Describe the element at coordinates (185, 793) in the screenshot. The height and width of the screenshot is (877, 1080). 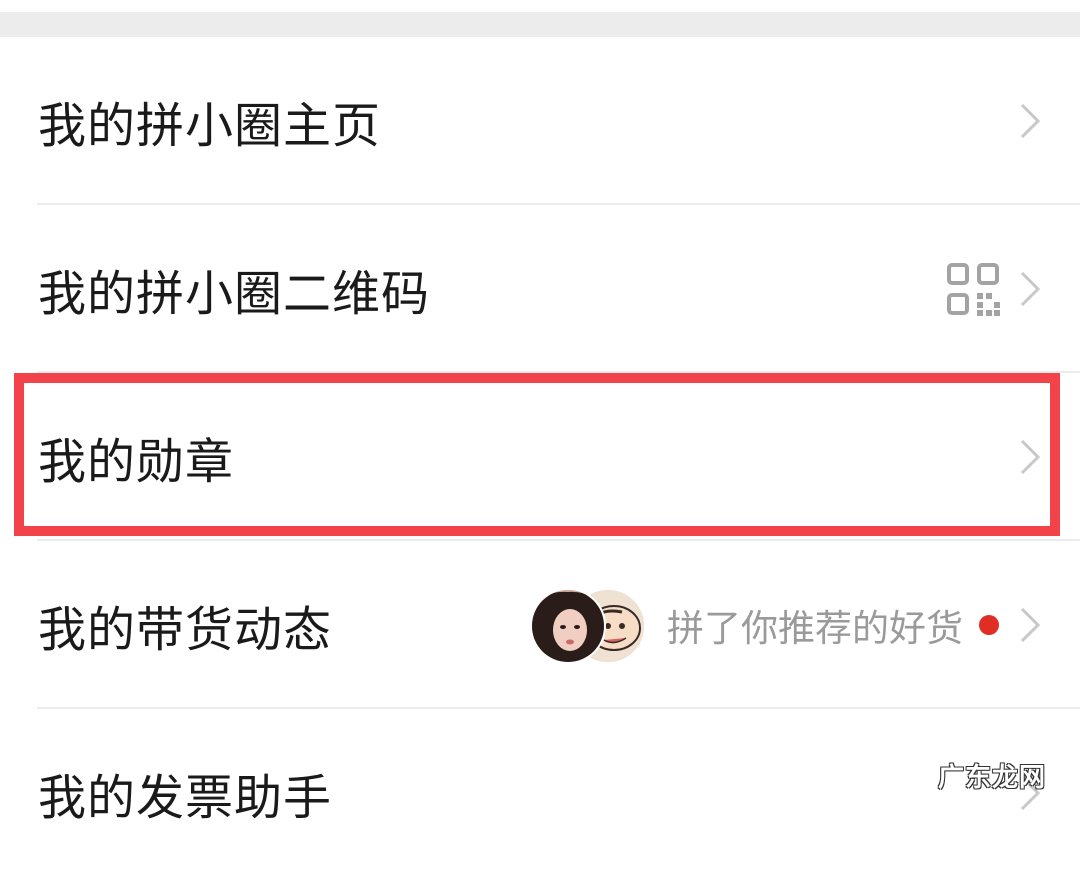
I see `menu-item-label: 我的发票助手` at that location.